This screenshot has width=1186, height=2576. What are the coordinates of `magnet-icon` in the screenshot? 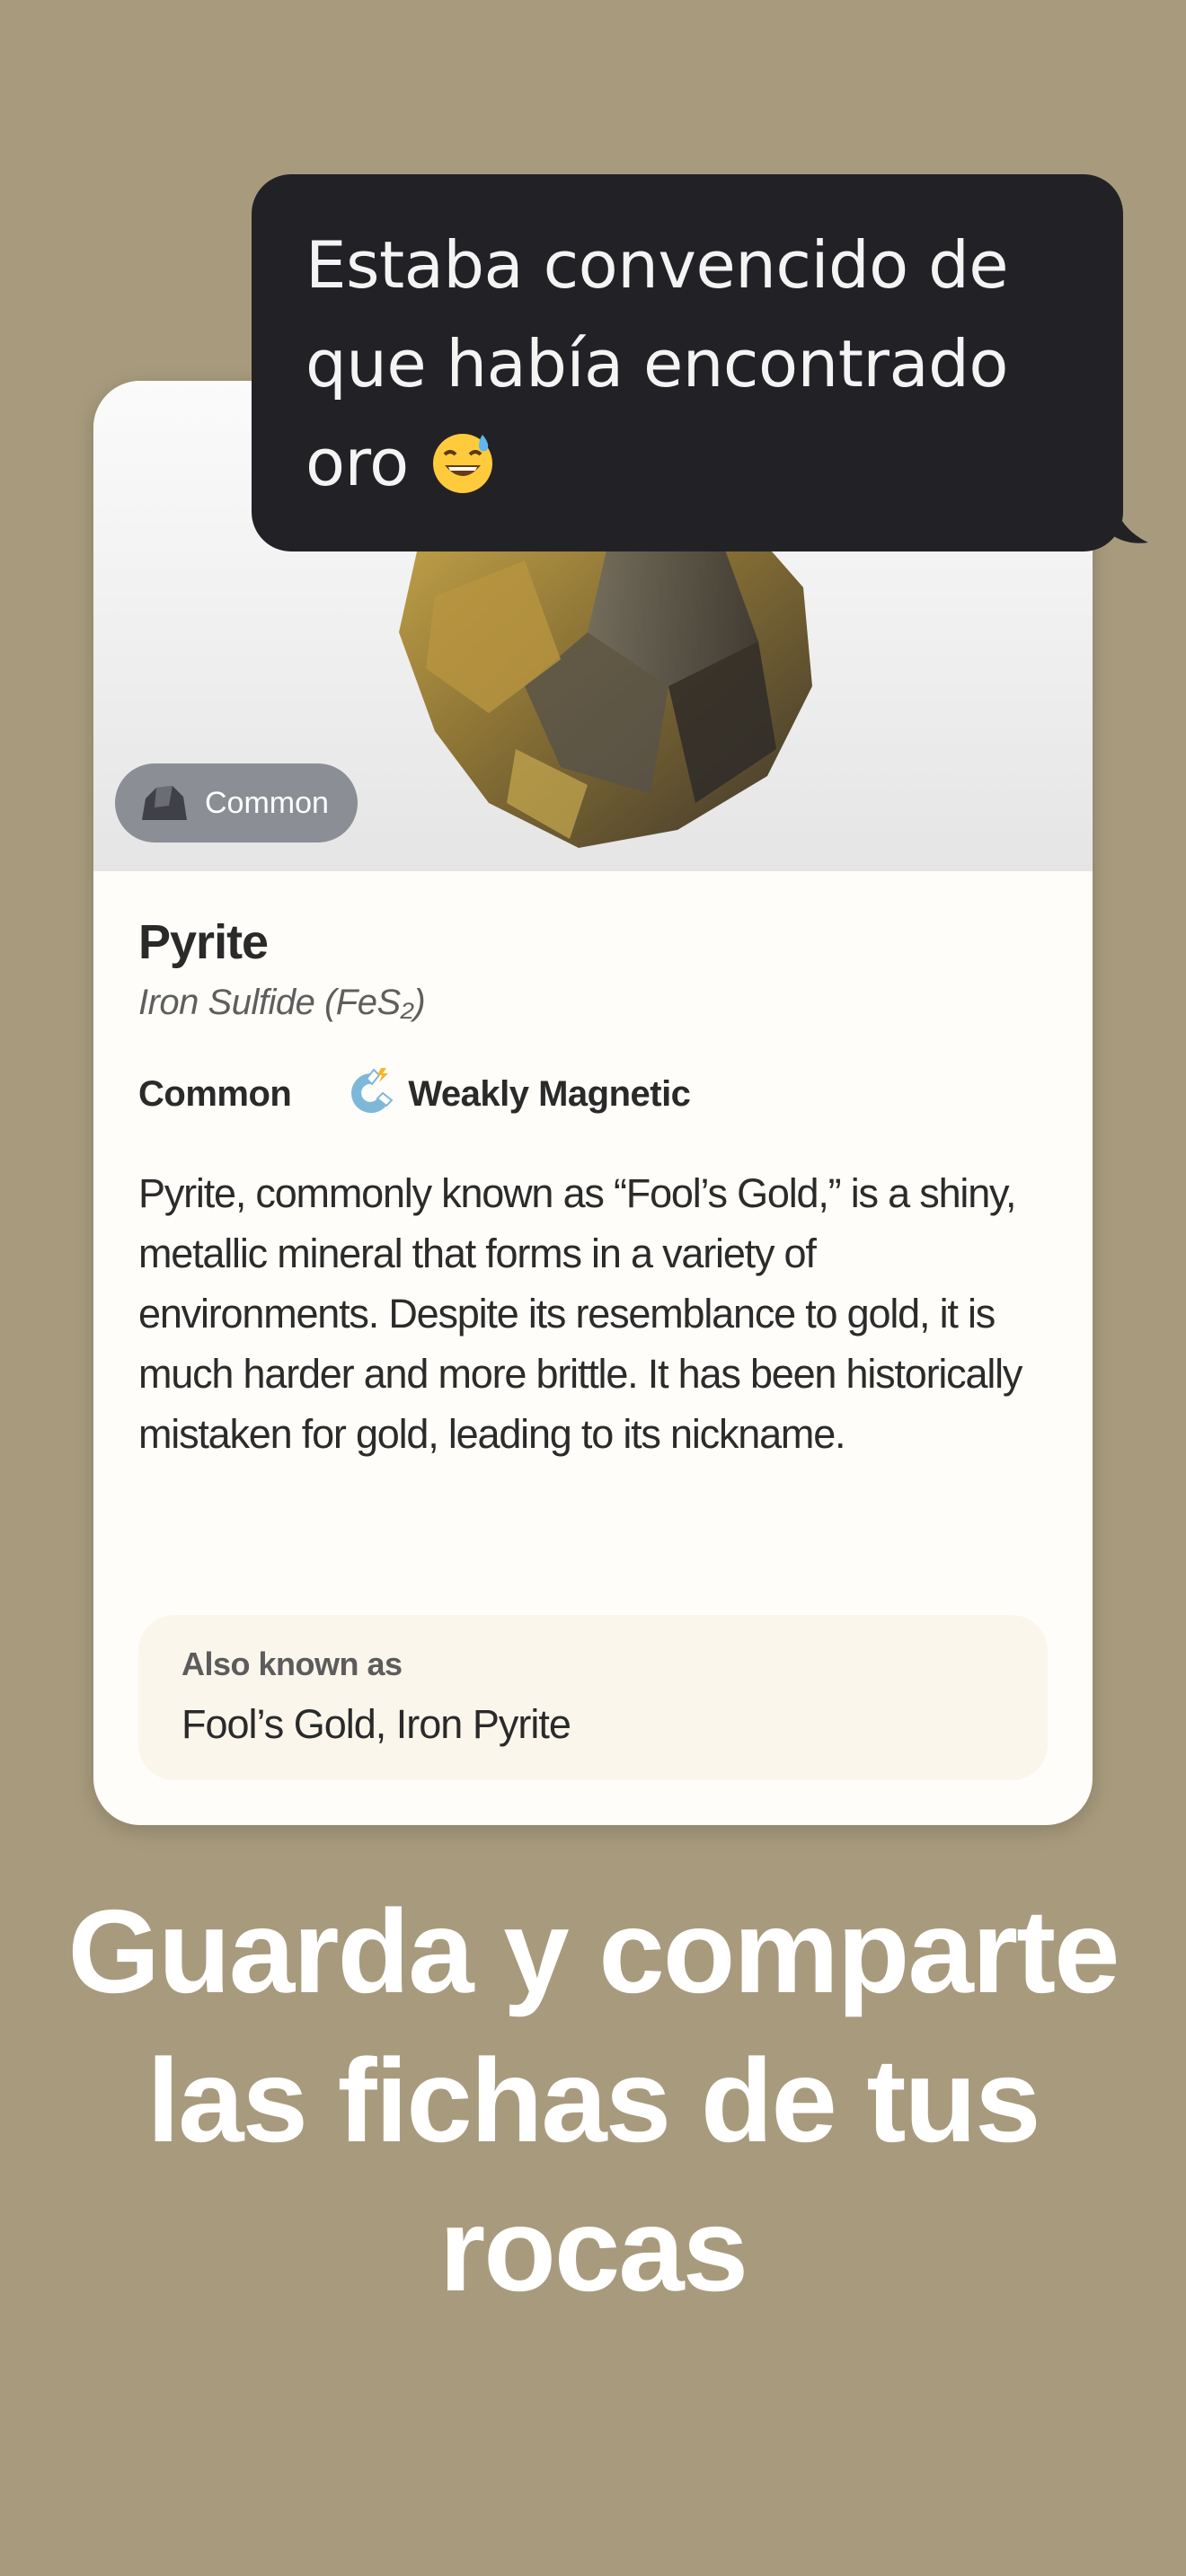 It's located at (372, 1091).